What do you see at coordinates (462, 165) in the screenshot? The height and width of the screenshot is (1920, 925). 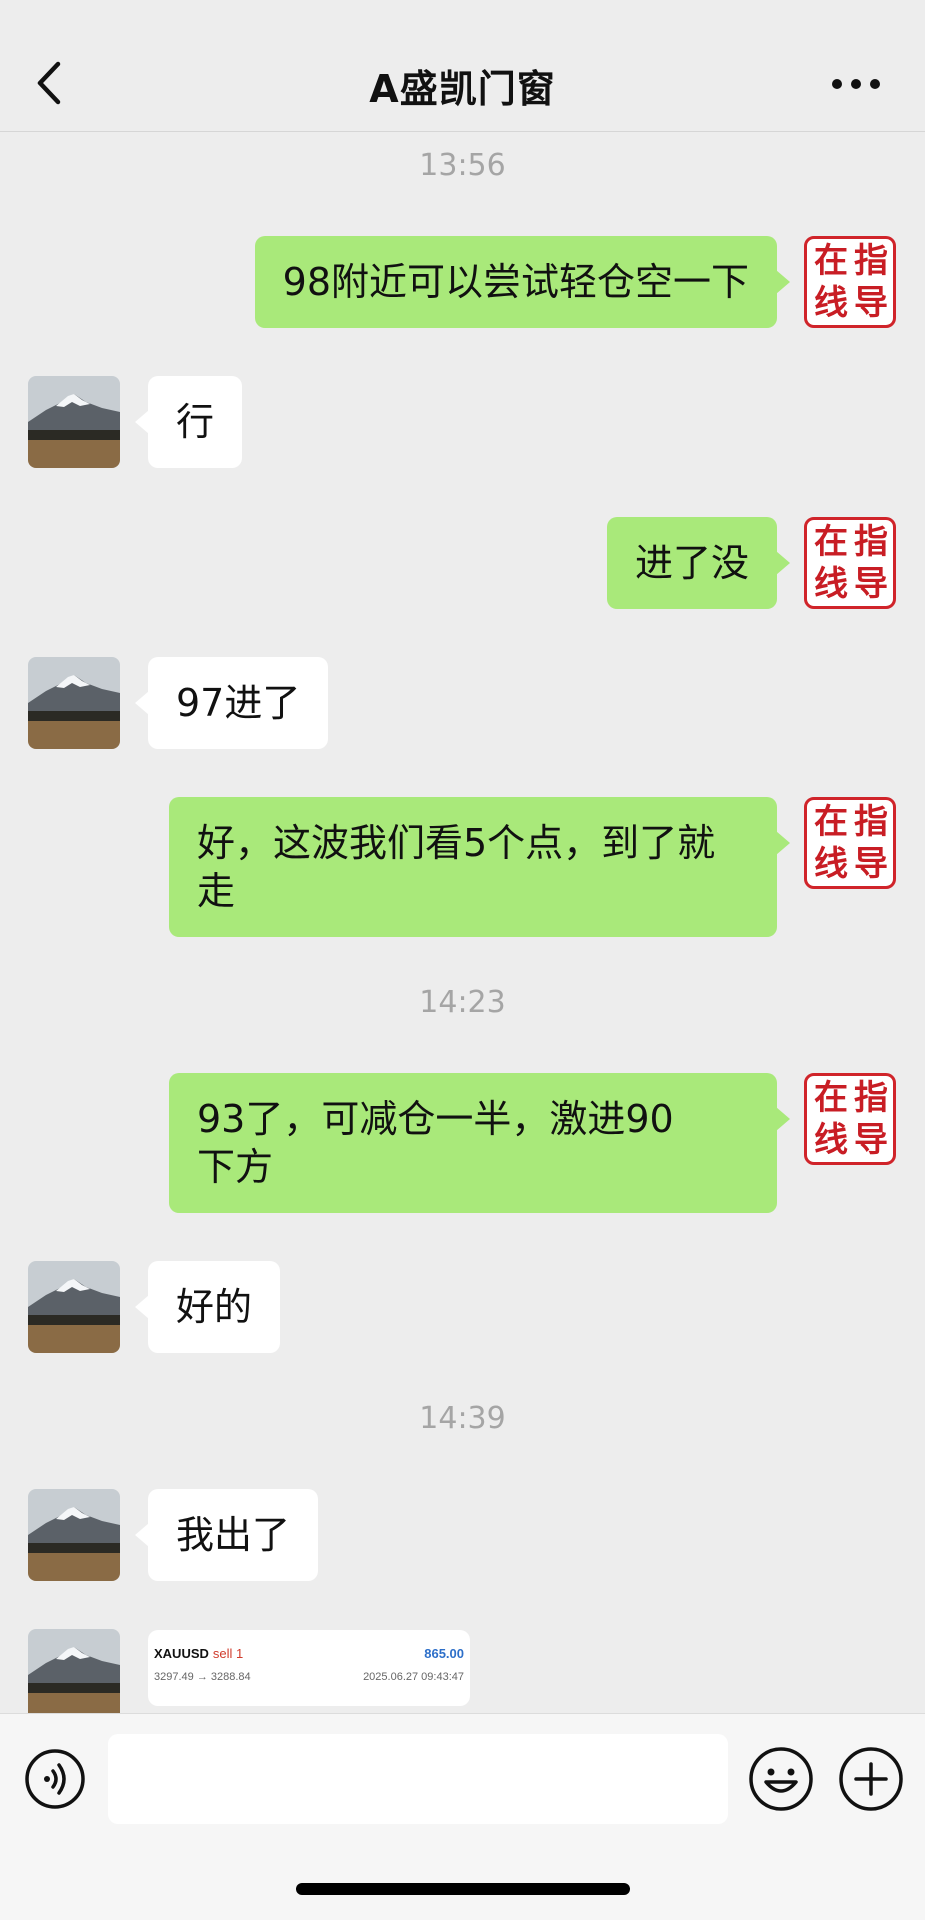 I see `timestamp: 13:56` at bounding box center [462, 165].